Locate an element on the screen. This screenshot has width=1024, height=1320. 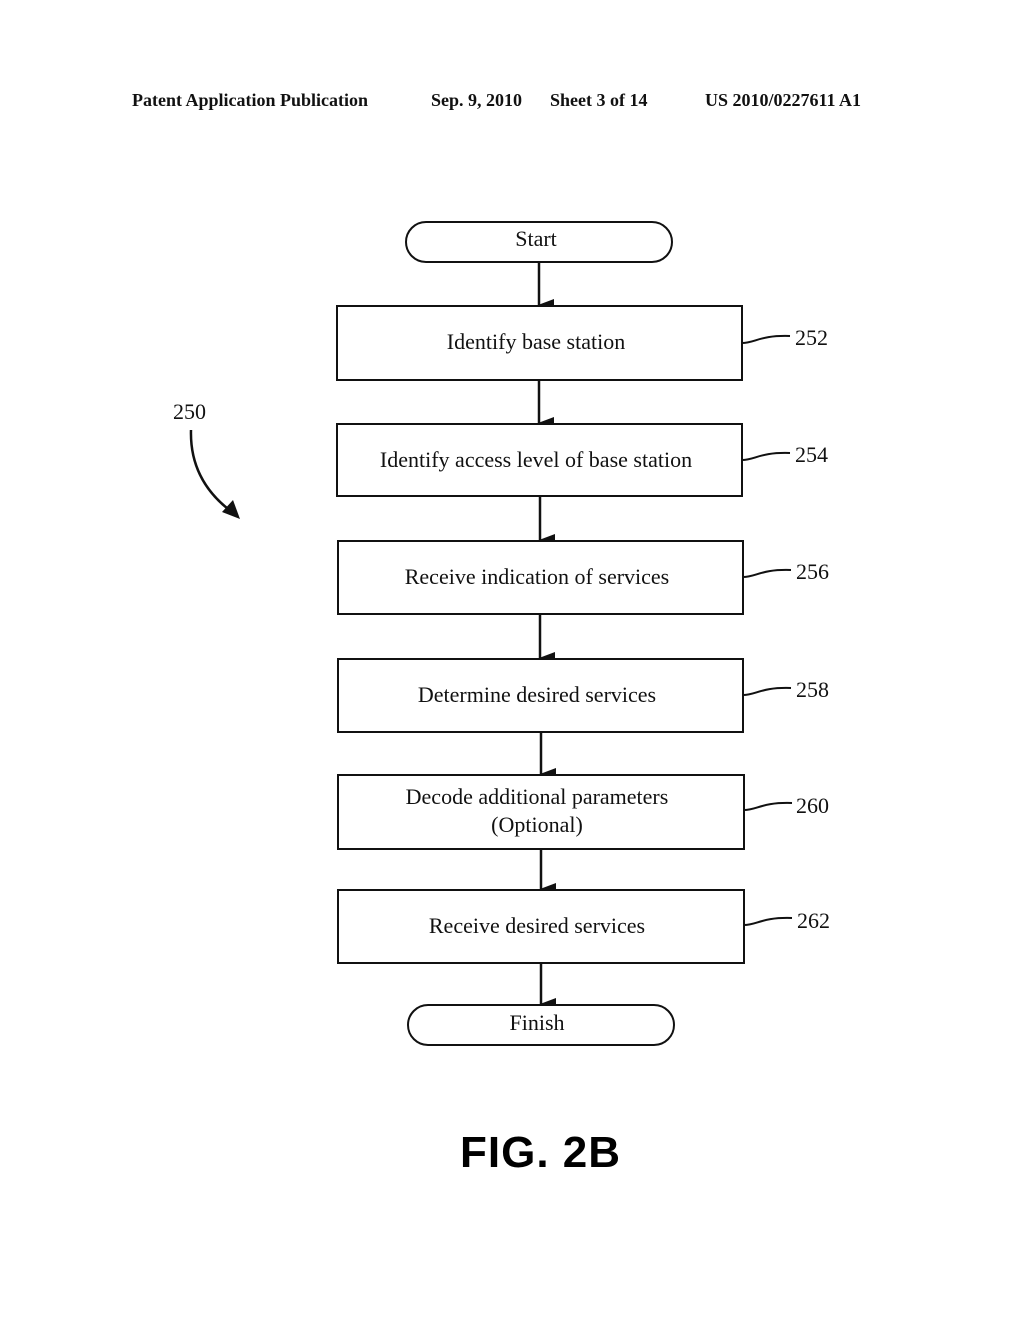
reference-arrowhead-icon is located at coordinates (231, 509).